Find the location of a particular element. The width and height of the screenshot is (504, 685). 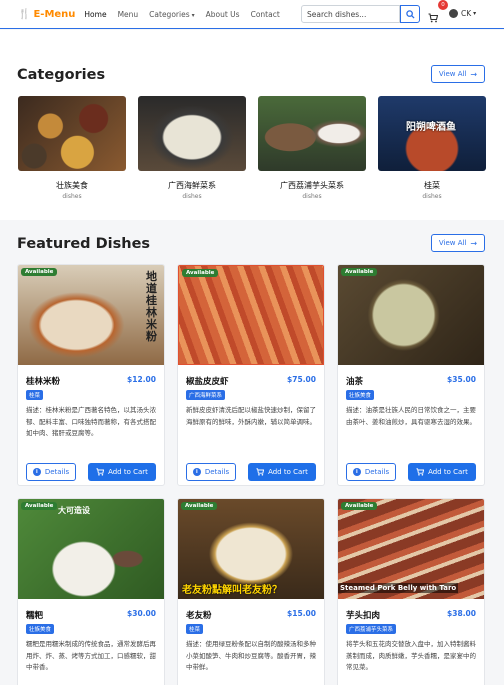

dish-category-tag: 广西荔浦芋头菜系 is located at coordinates (371, 629).